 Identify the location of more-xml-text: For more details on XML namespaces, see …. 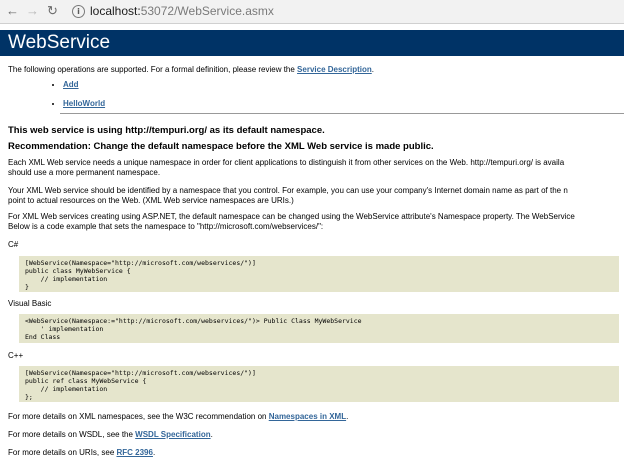
(138, 416).